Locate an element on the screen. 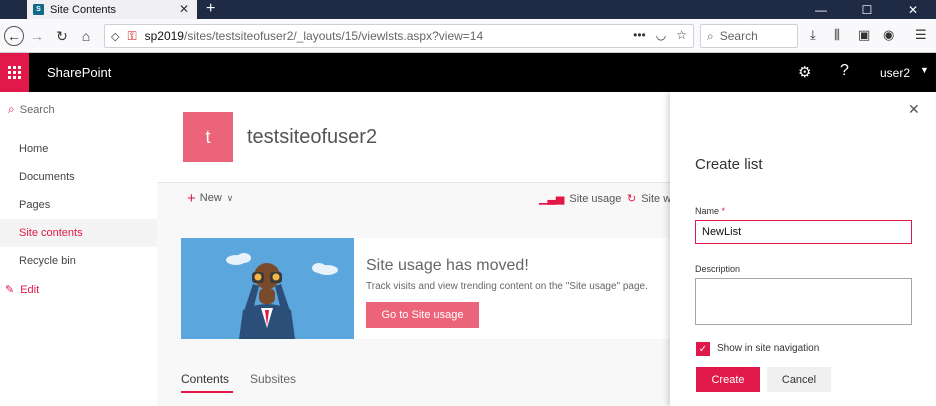 Image resolution: width=936 pixels, height=406 pixels. name-label: Name * is located at coordinates (710, 211).